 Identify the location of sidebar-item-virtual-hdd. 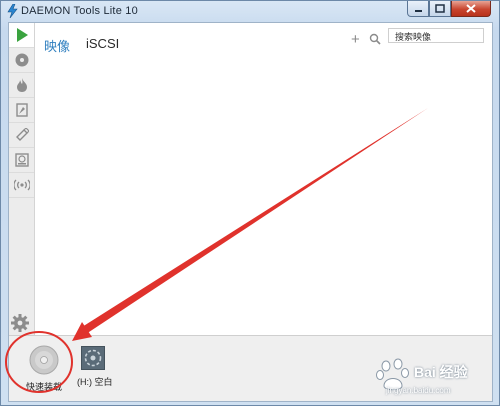
(21, 160).